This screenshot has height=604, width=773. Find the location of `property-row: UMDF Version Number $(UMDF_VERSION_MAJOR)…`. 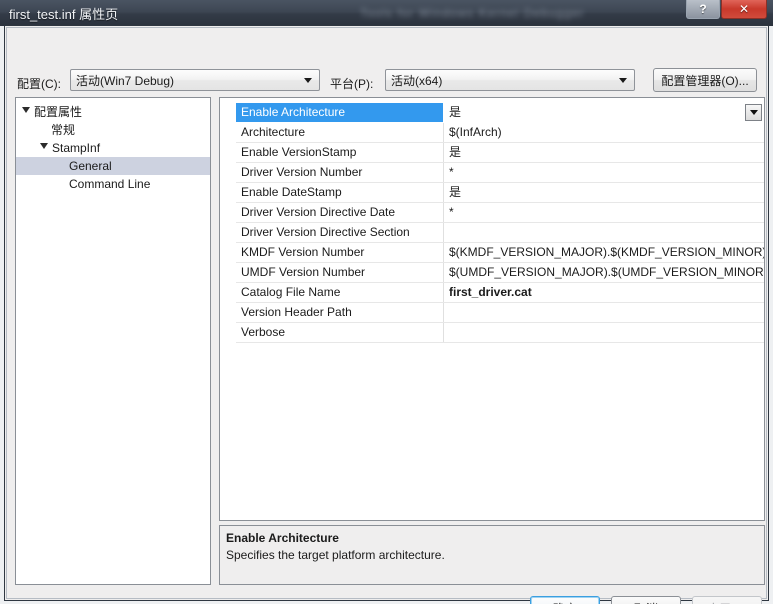

property-row: UMDF Version Number $(UMDF_VERSION_MAJOR)… is located at coordinates (500, 273).